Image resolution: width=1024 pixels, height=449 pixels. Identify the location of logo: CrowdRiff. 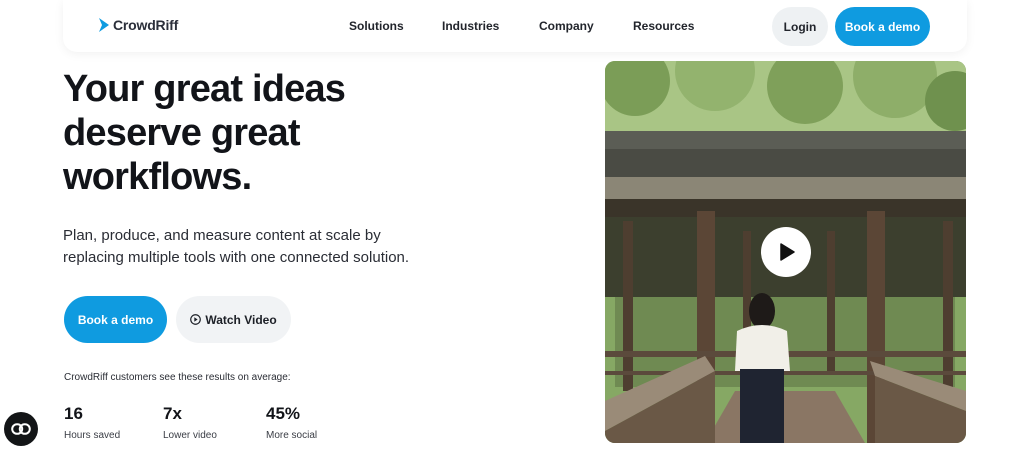
(138, 25).